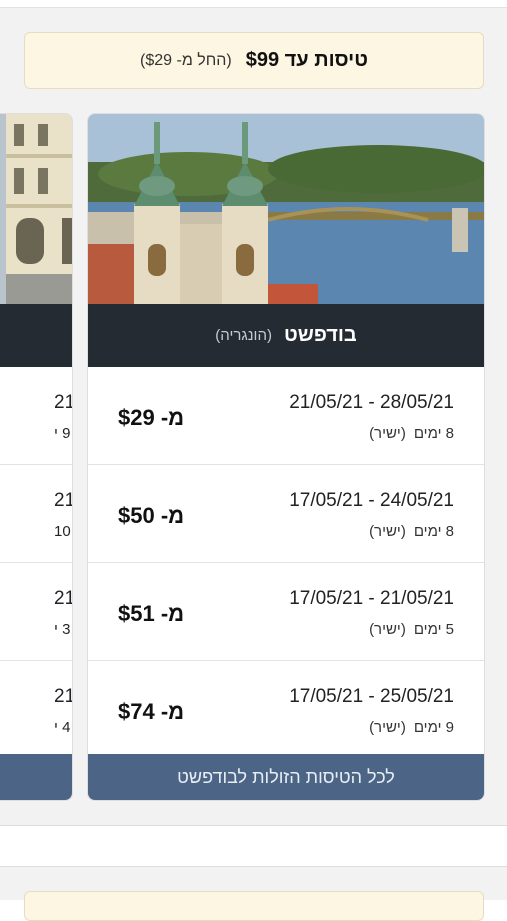 The height and width of the screenshot is (921, 507). I want to click on deal-dates: 17/05/21 - 25/05/21, so click(371, 696).